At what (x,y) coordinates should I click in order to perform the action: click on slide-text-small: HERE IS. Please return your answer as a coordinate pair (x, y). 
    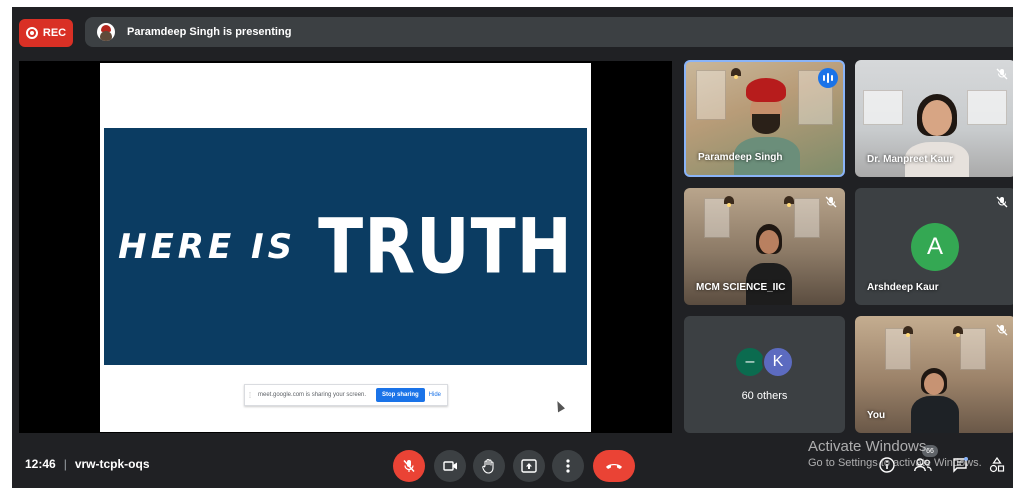
    Looking at the image, I should click on (207, 246).